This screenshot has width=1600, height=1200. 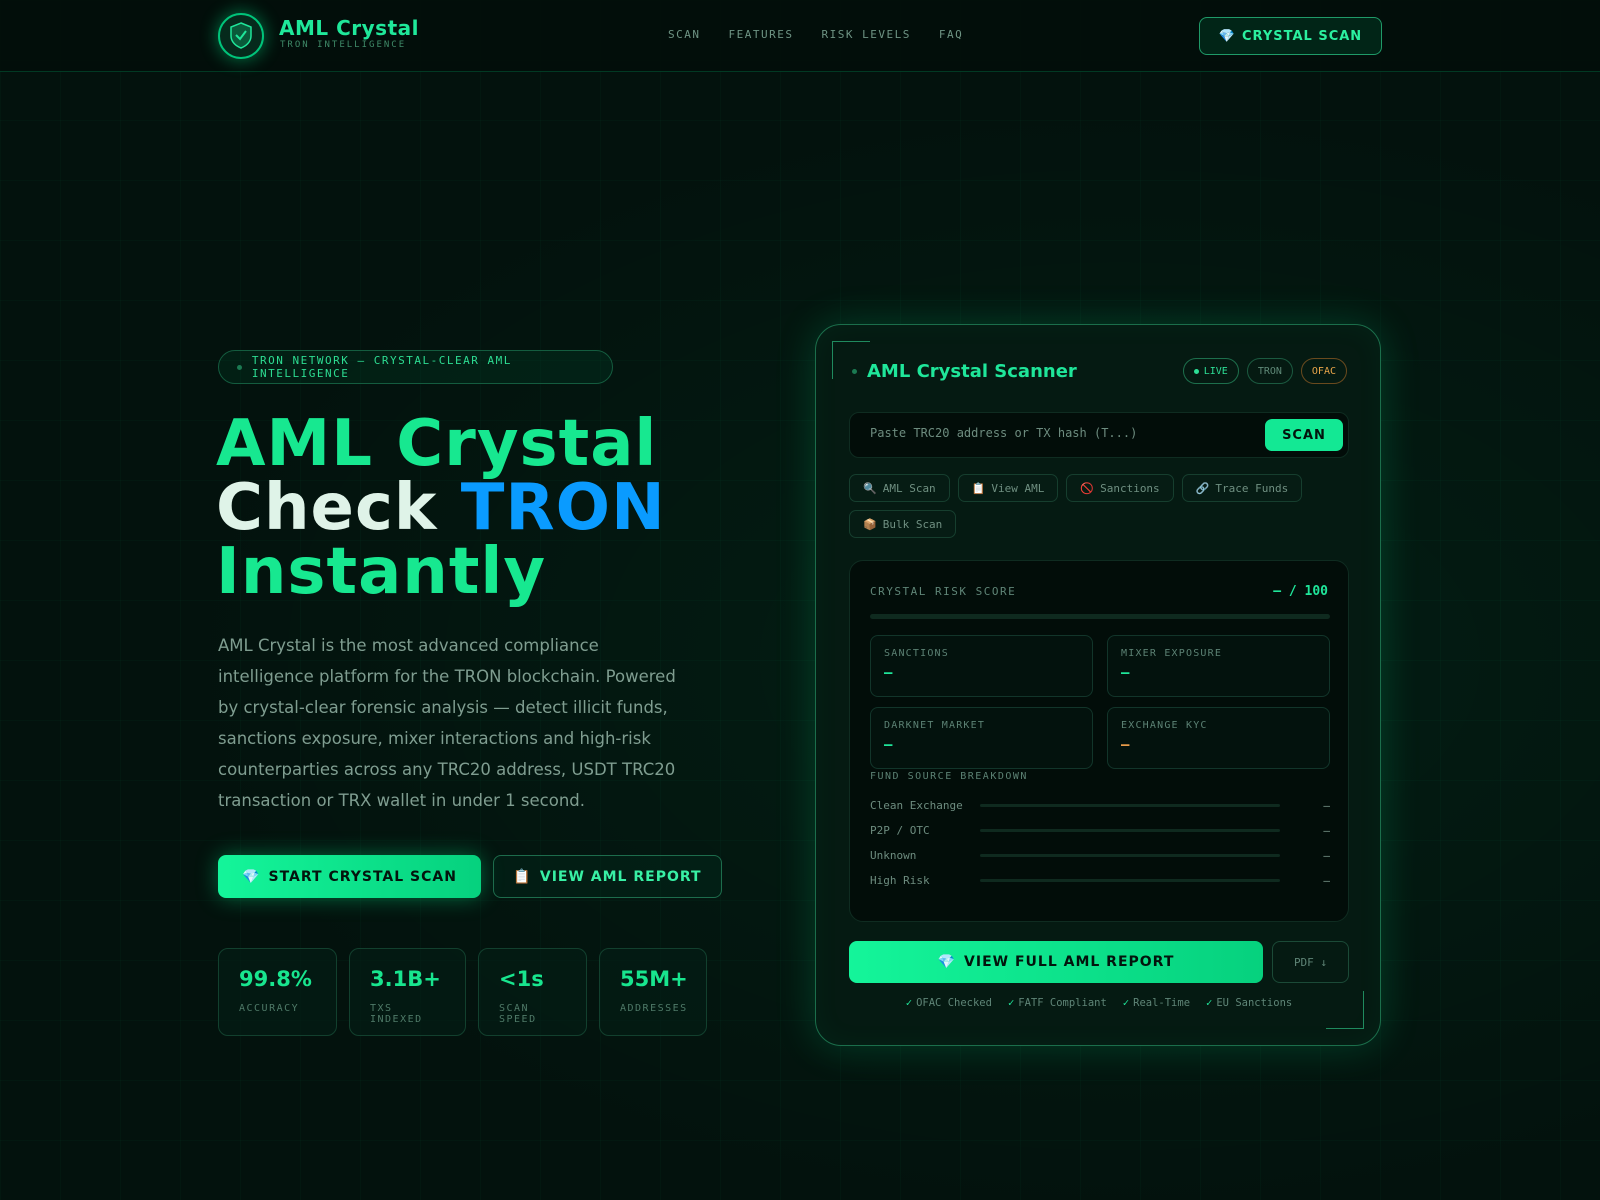 I want to click on stat-value: 99.8%, so click(x=275, y=979).